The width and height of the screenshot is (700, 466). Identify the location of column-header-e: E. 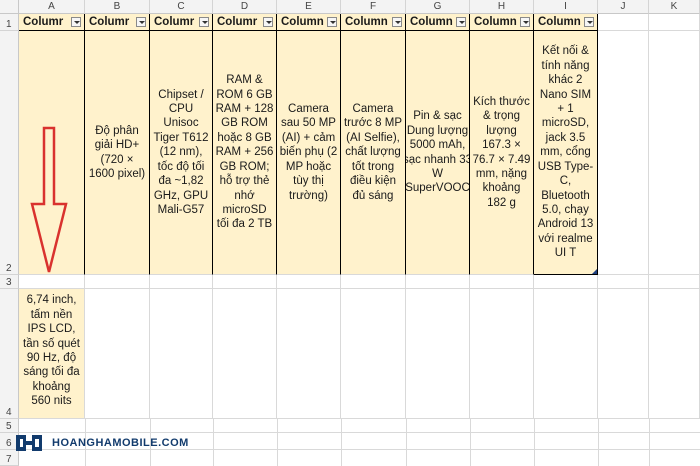
(309, 7).